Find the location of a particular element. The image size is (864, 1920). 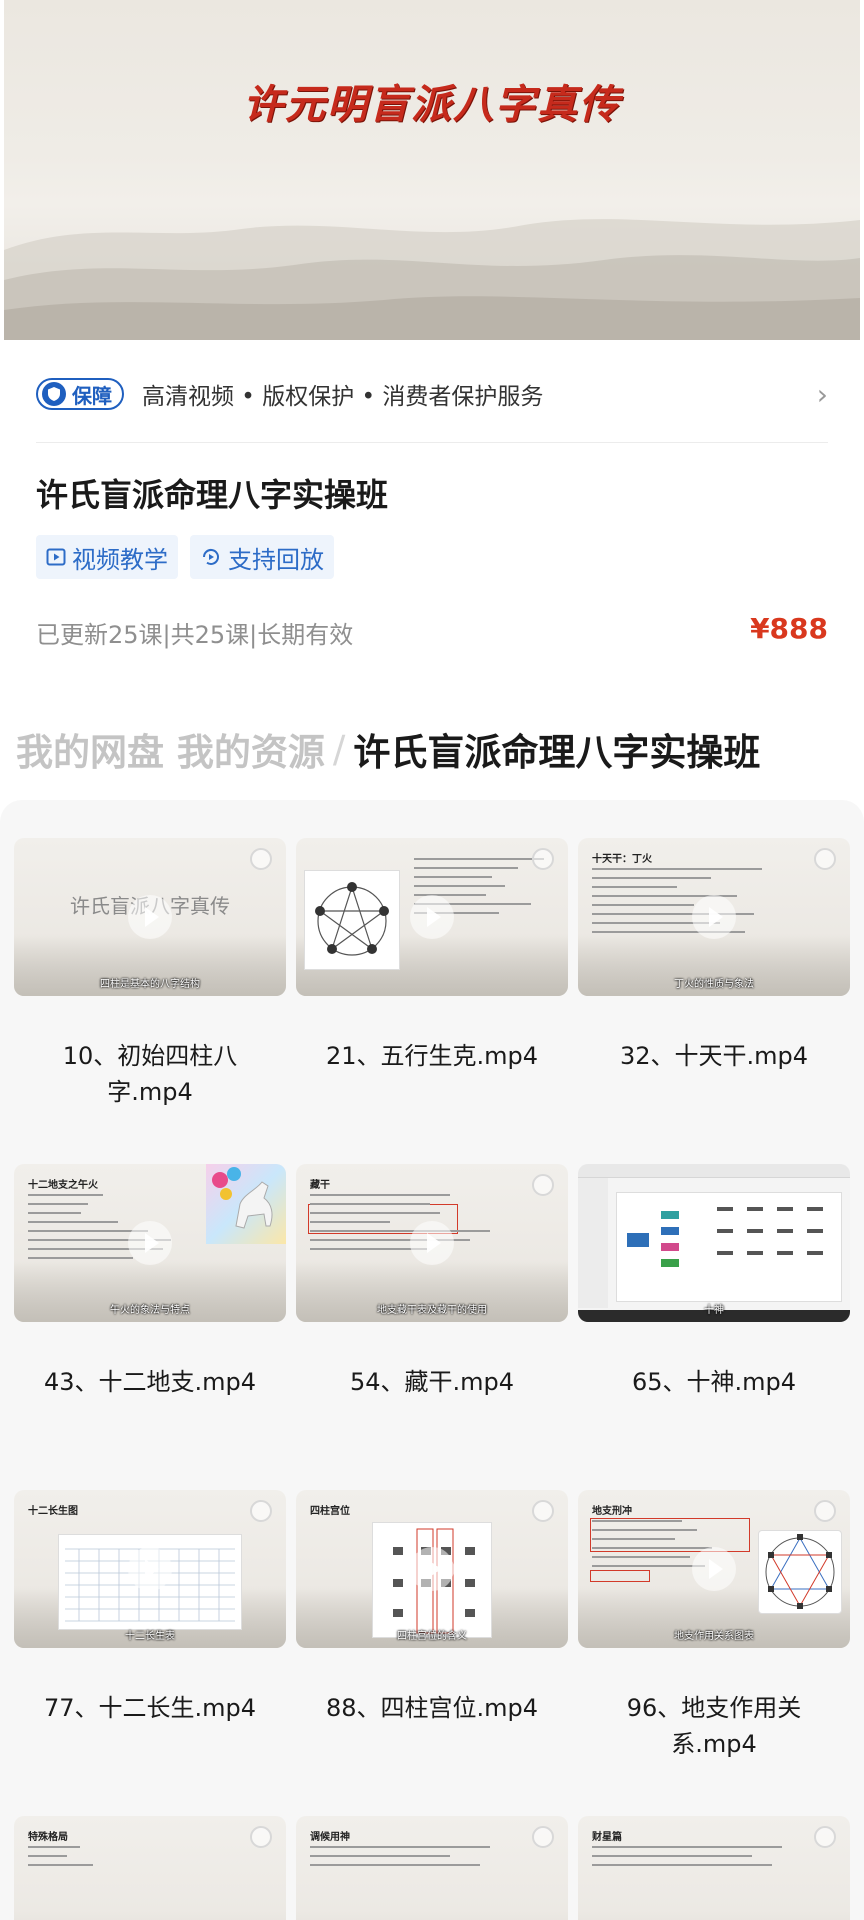

video-thumbnail: 十天干：丁火 丁火的性质与象法 is located at coordinates (714, 917).